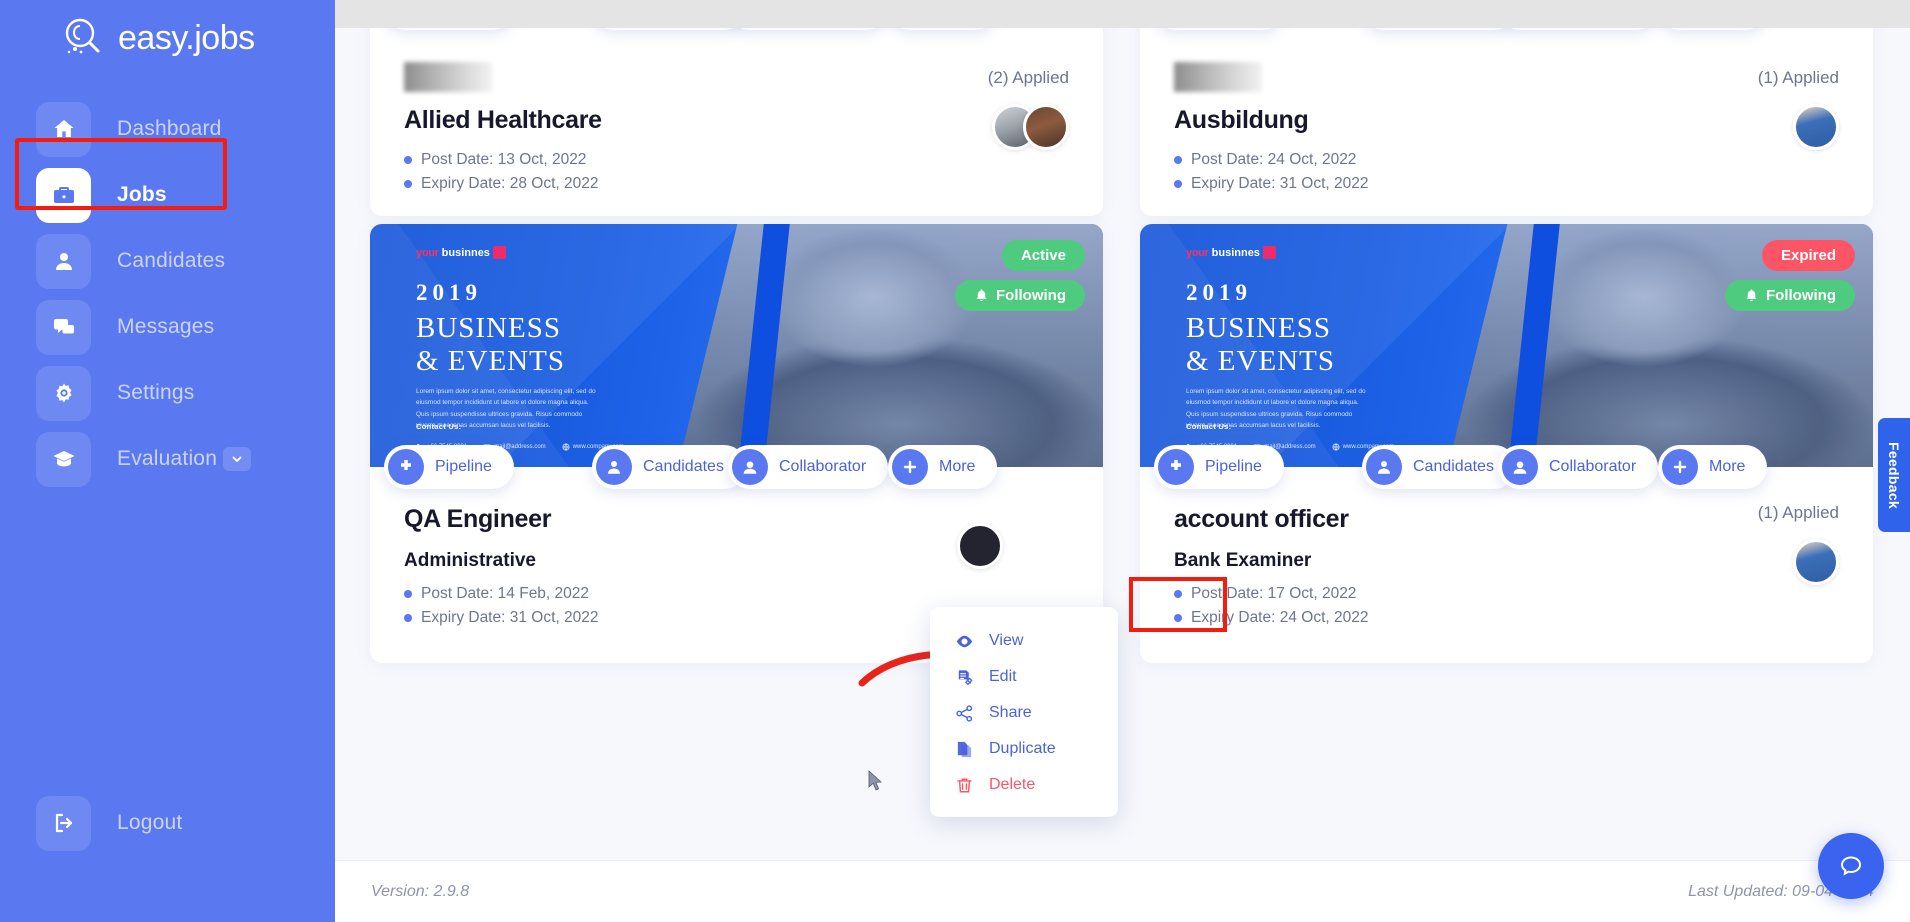  What do you see at coordinates (150, 822) in the screenshot?
I see `sidebar-item-label: Logout` at bounding box center [150, 822].